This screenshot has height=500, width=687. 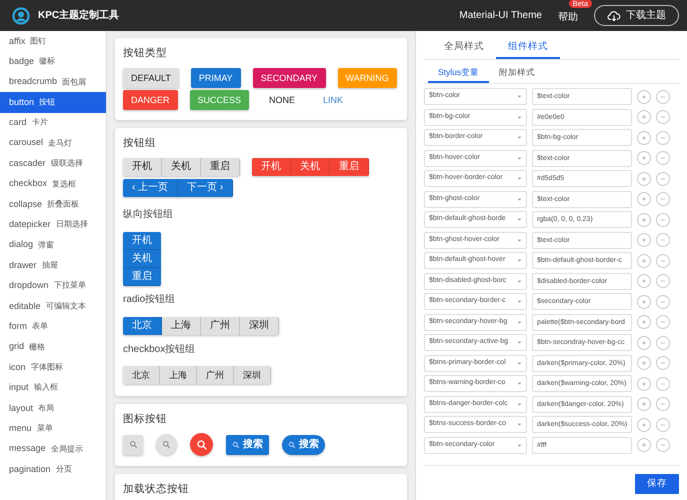 I want to click on primary-button: PRIMAY, so click(x=215, y=78).